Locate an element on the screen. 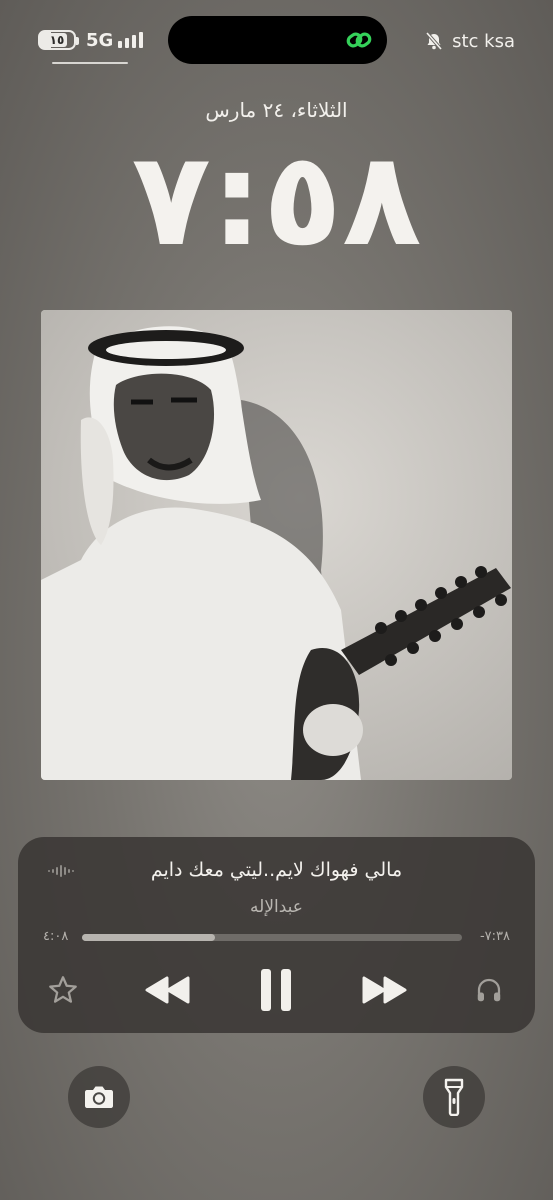  backward-icon is located at coordinates (168, 990).